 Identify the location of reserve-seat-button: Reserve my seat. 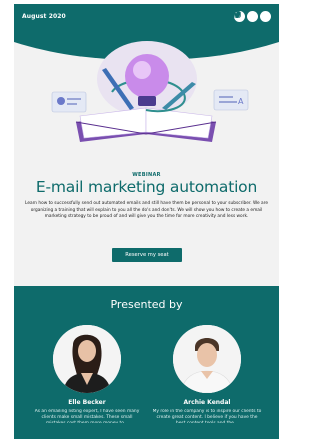
(147, 255).